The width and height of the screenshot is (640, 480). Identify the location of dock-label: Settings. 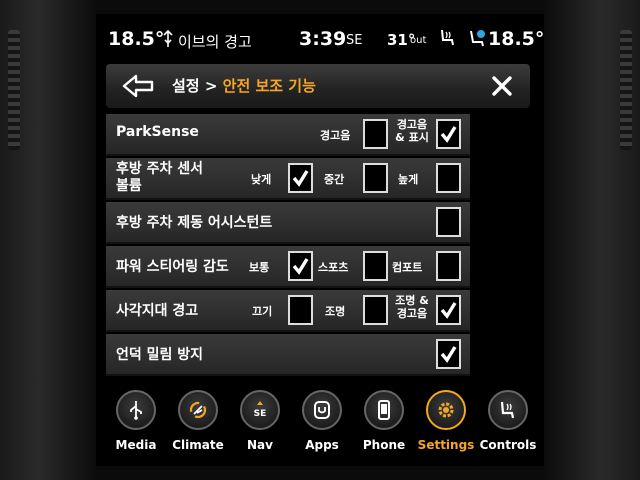
(446, 445).